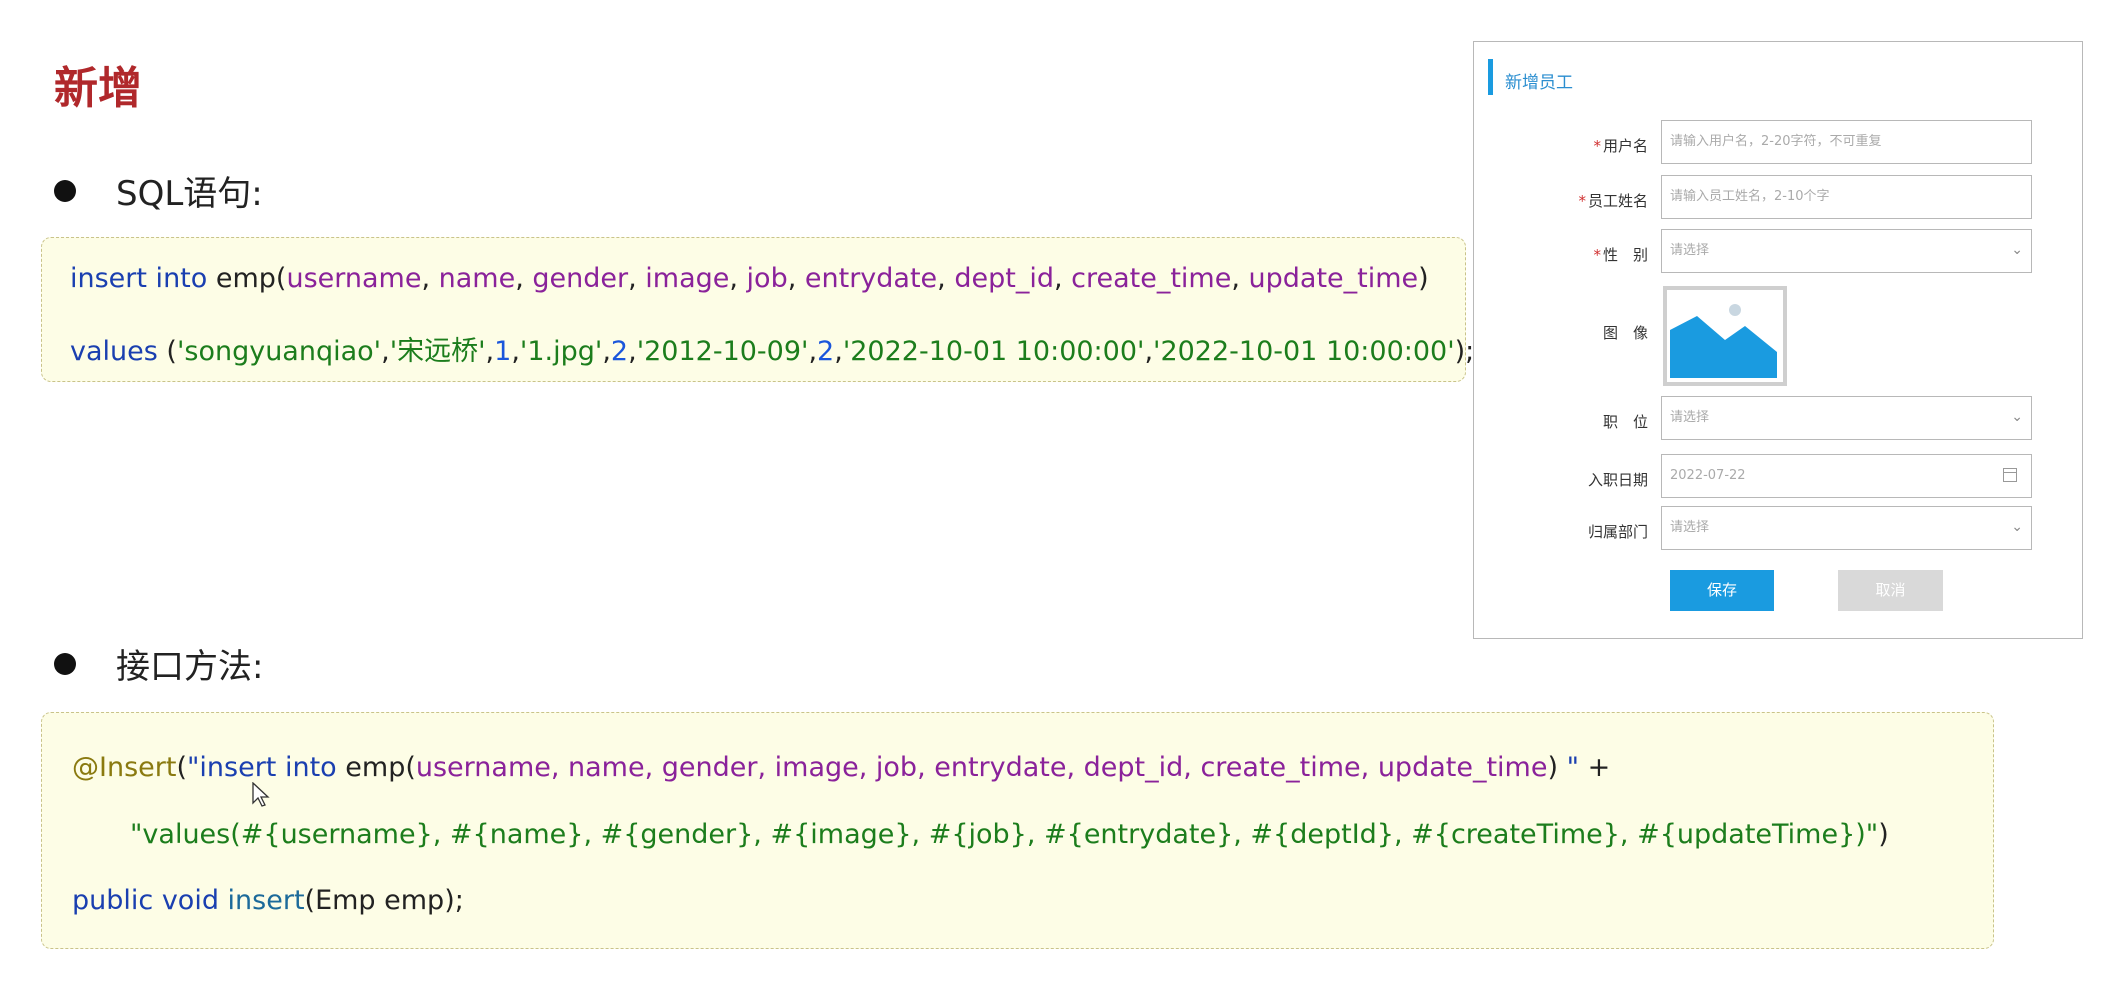 The width and height of the screenshot is (2109, 984). What do you see at coordinates (1625, 333) in the screenshot?
I see `image-label: 图 像` at bounding box center [1625, 333].